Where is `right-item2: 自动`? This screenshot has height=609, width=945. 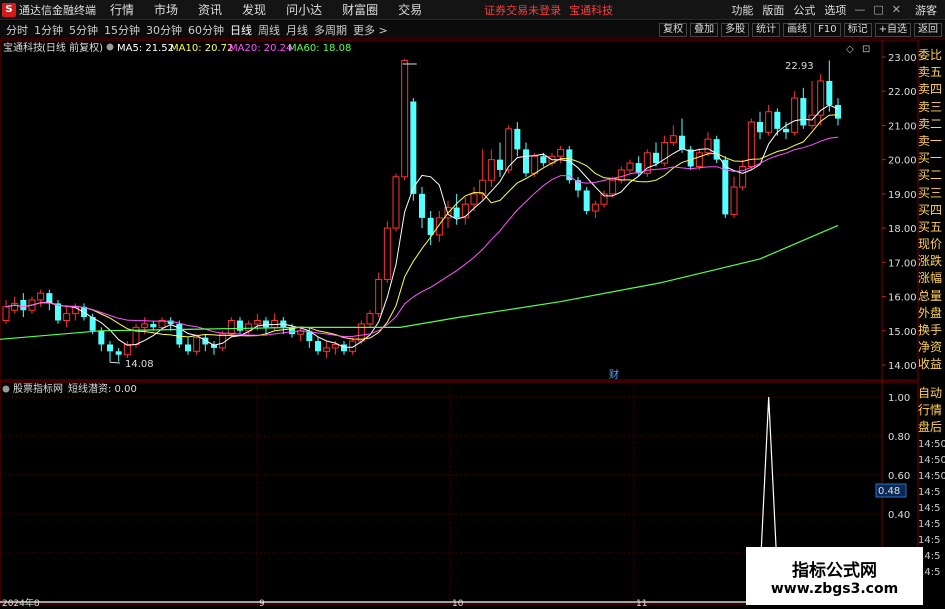 right-item2: 自动 is located at coordinates (931, 393).